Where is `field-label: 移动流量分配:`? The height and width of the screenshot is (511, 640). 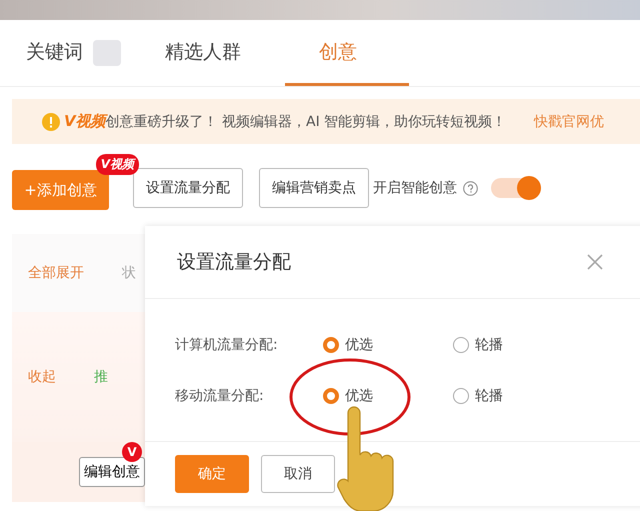
field-label: 移动流量分配: is located at coordinates (220, 395).